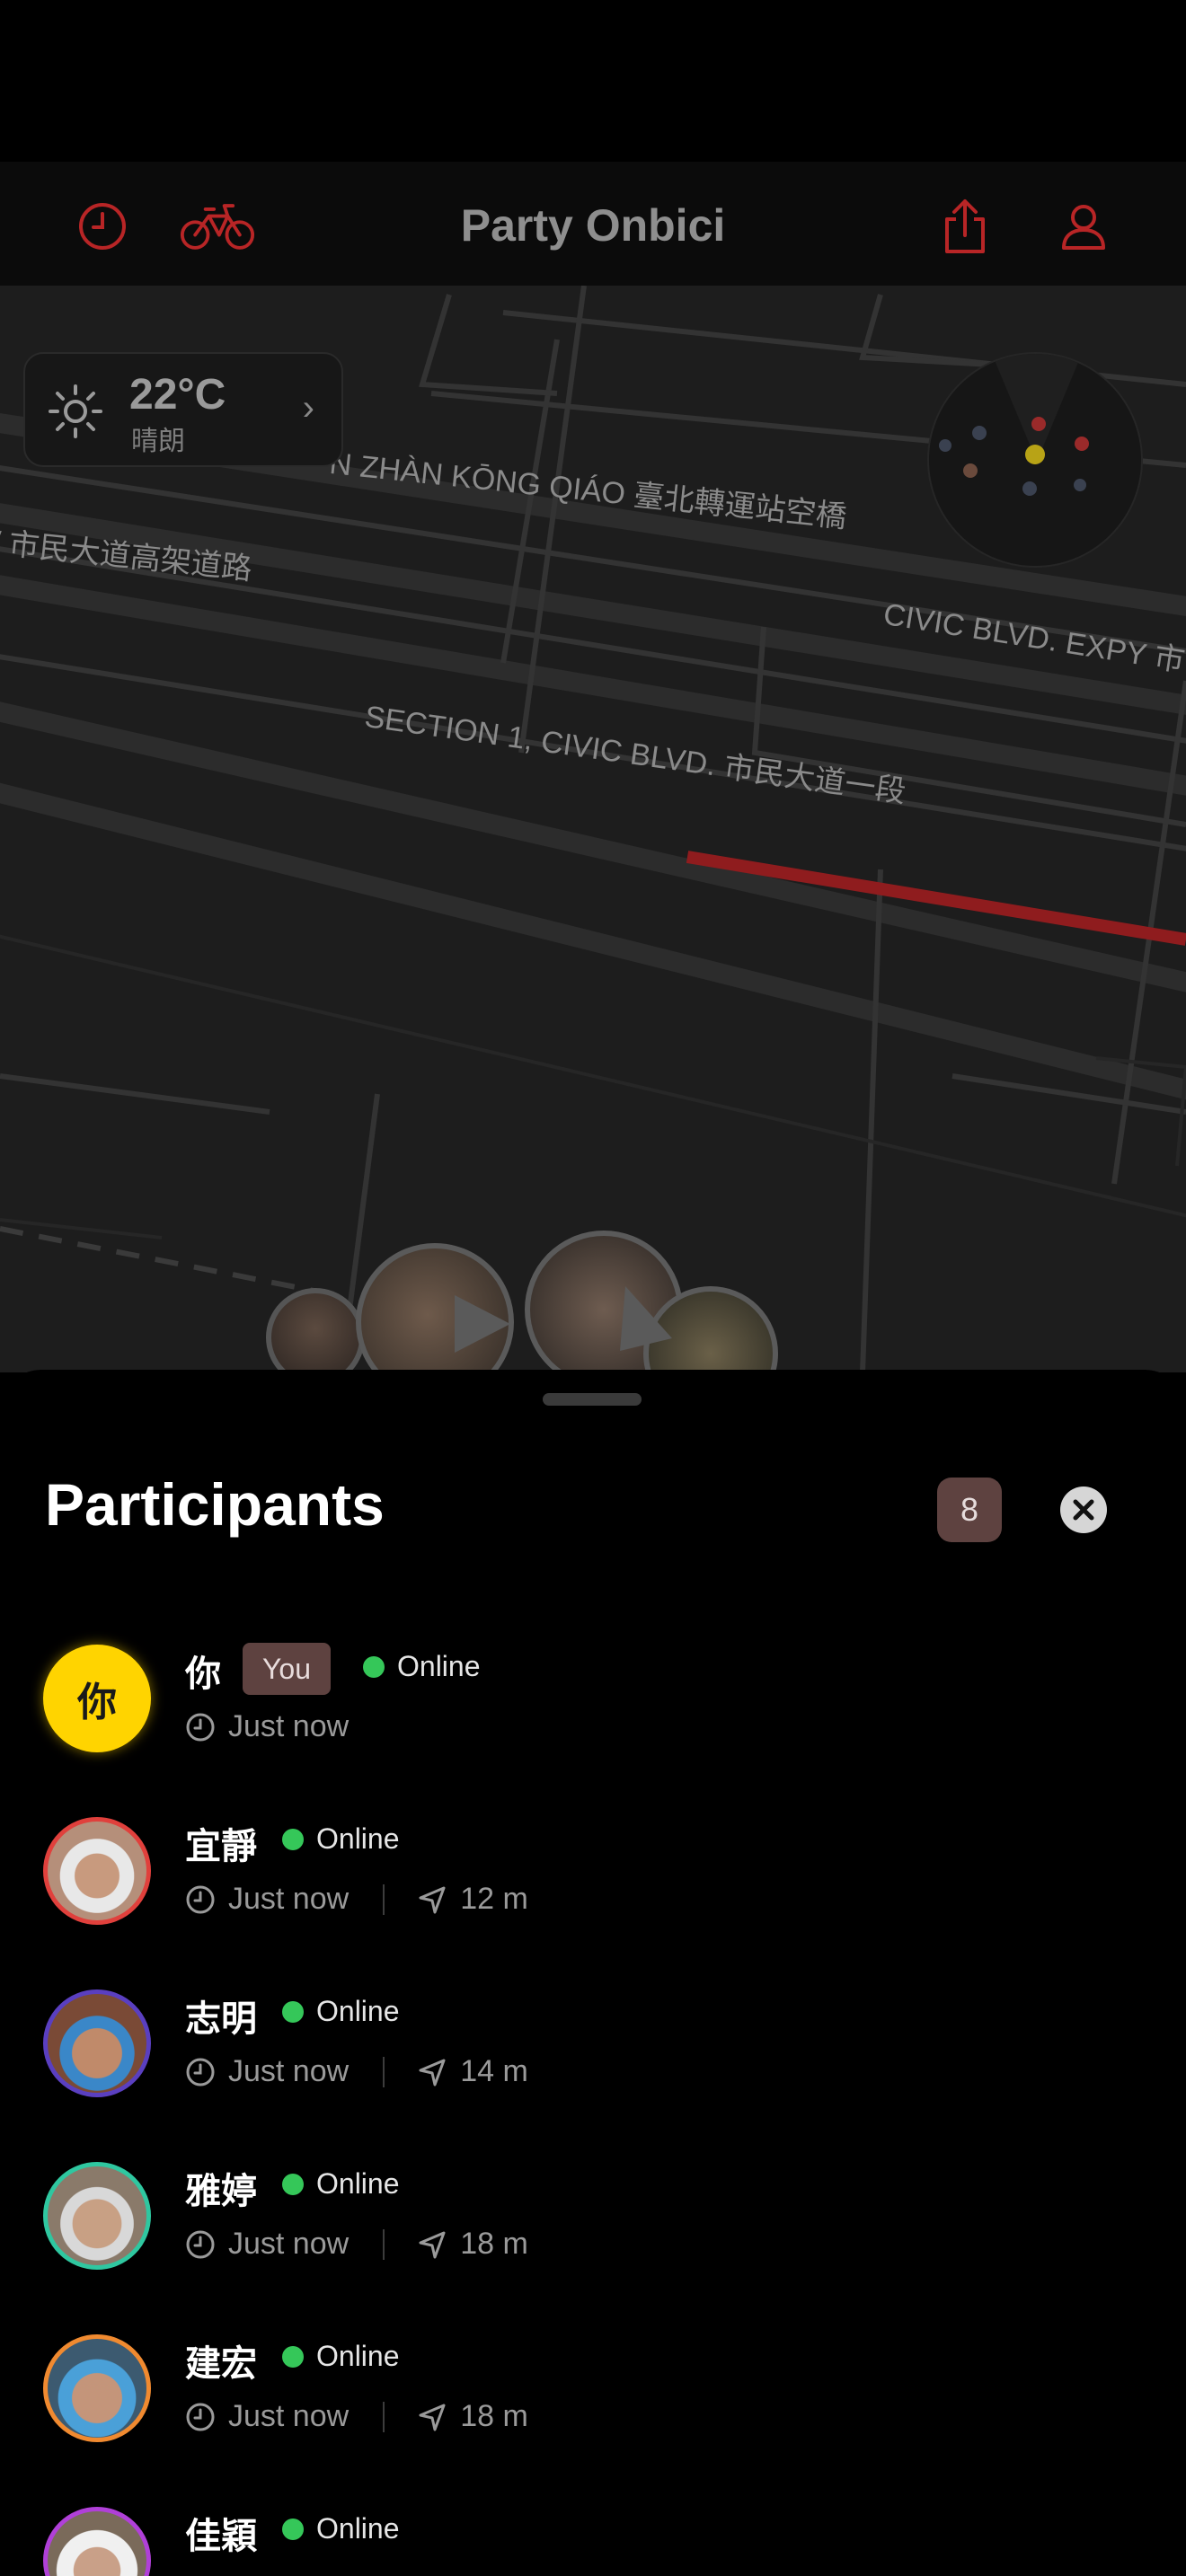 This screenshot has height=2576, width=1186. What do you see at coordinates (356, 2071) in the screenshot?
I see `participant-meta: Just now 14 m` at bounding box center [356, 2071].